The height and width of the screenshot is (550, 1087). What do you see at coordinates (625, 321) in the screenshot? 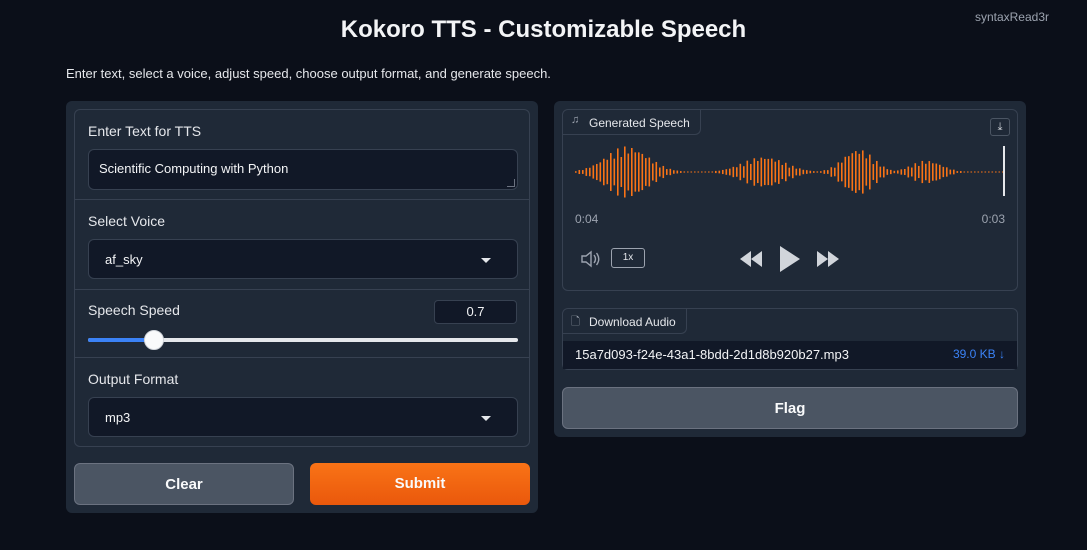
I see `download-tab: 🗋 Download Audio` at bounding box center [625, 321].